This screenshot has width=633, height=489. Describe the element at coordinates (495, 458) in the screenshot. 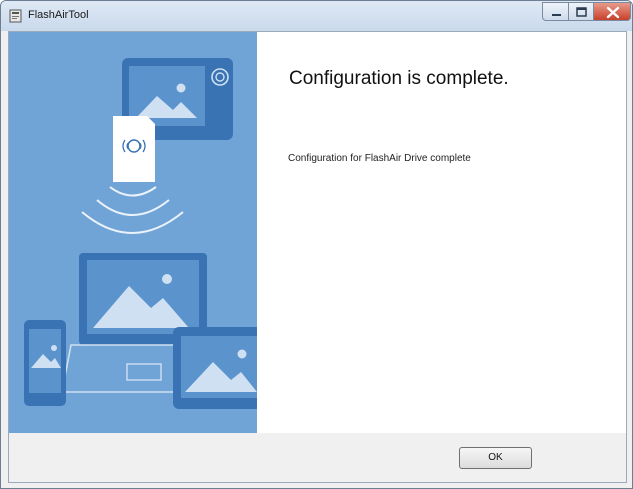

I see `ok-button: OK` at that location.